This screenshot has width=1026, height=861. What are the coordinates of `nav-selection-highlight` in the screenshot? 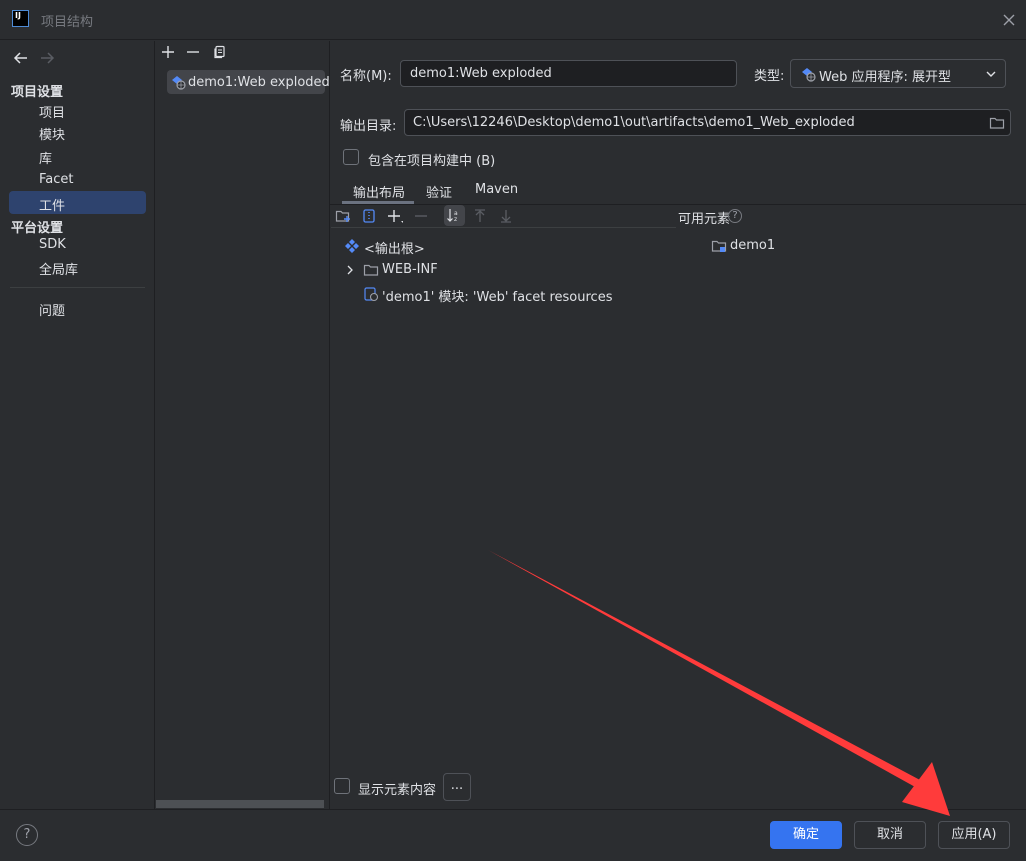 It's located at (77, 202).